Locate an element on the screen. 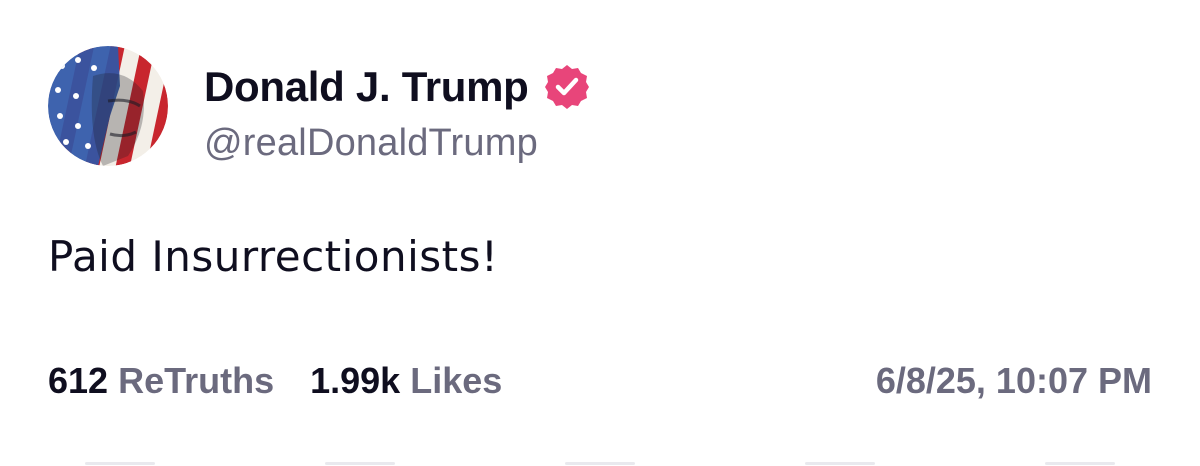 The height and width of the screenshot is (466, 1200). author-handle: @realDonaldTrump is located at coordinates (397, 143).